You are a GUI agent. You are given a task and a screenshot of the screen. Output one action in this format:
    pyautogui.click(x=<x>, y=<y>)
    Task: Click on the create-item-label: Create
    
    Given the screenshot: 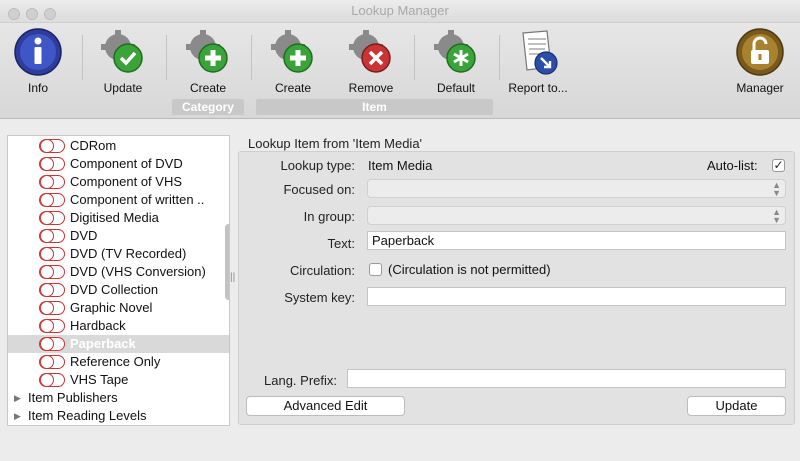 What is the action you would take?
    pyautogui.click(x=293, y=88)
    